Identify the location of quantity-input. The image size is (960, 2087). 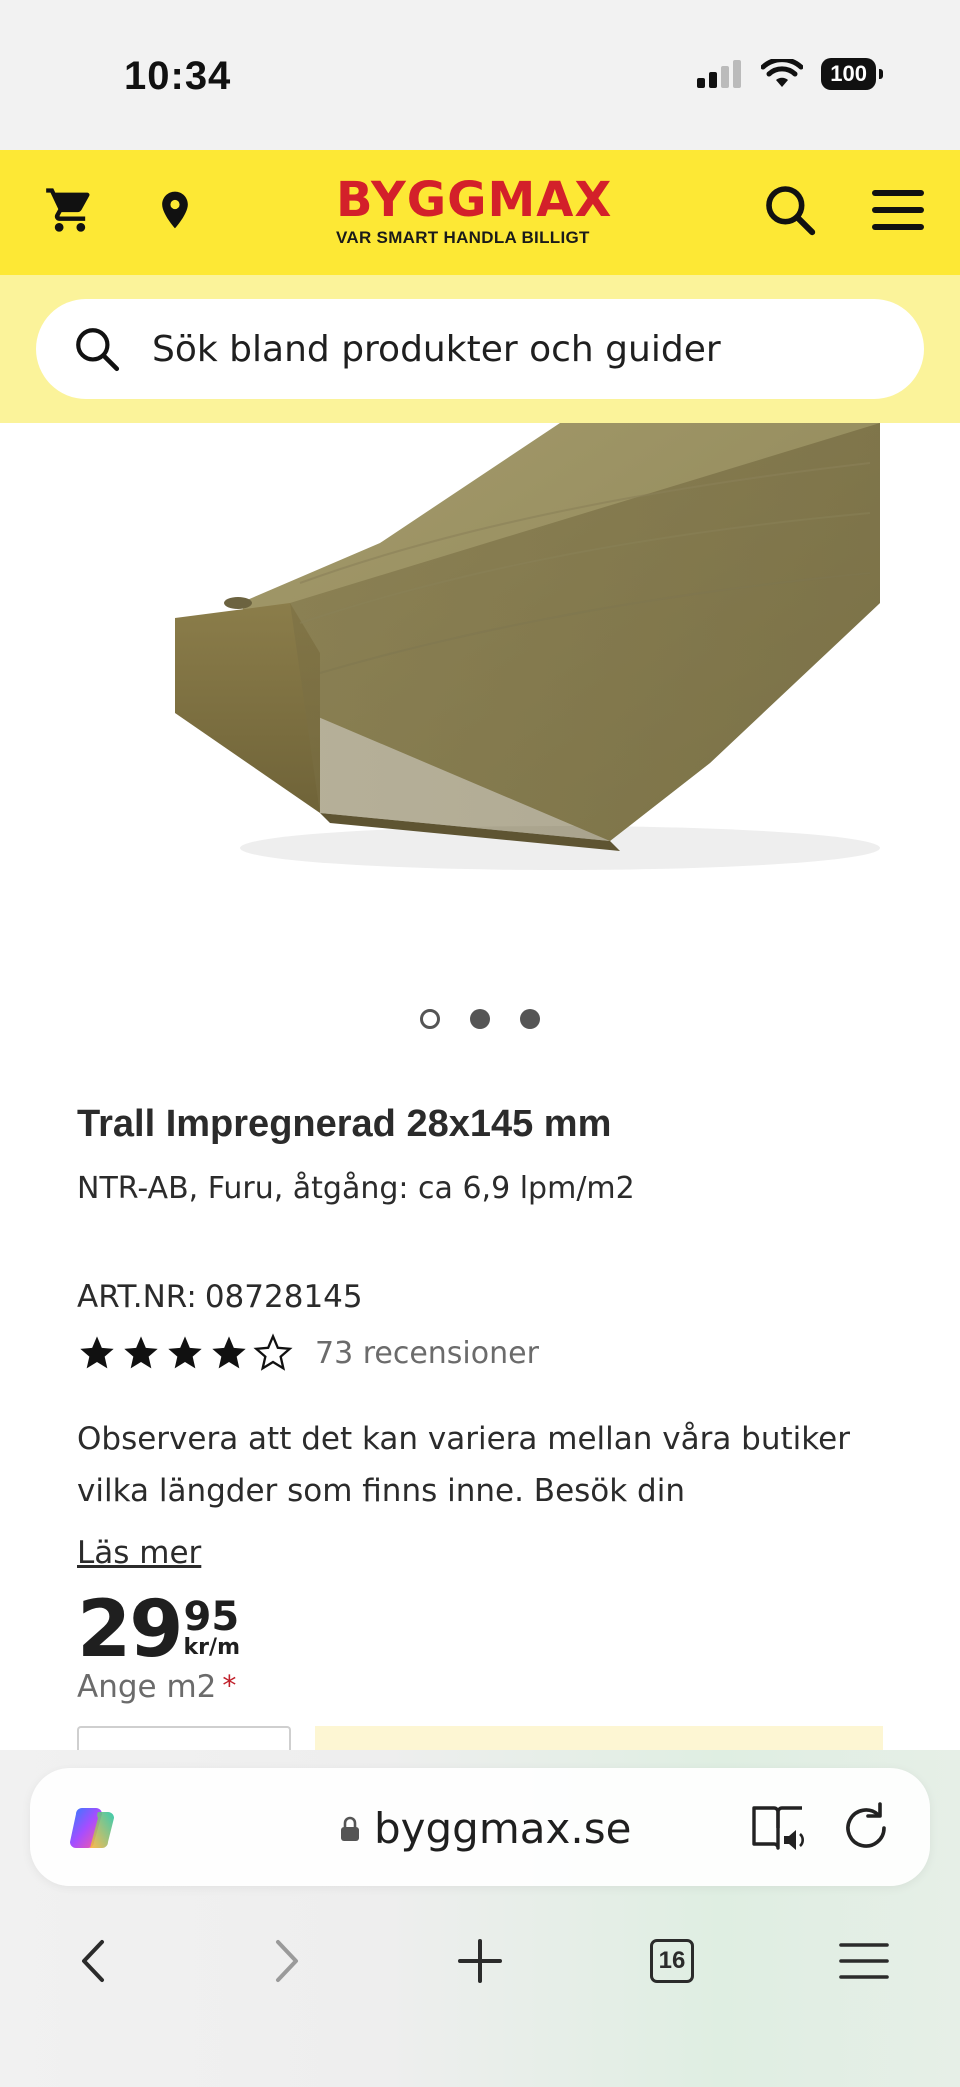
(184, 1738).